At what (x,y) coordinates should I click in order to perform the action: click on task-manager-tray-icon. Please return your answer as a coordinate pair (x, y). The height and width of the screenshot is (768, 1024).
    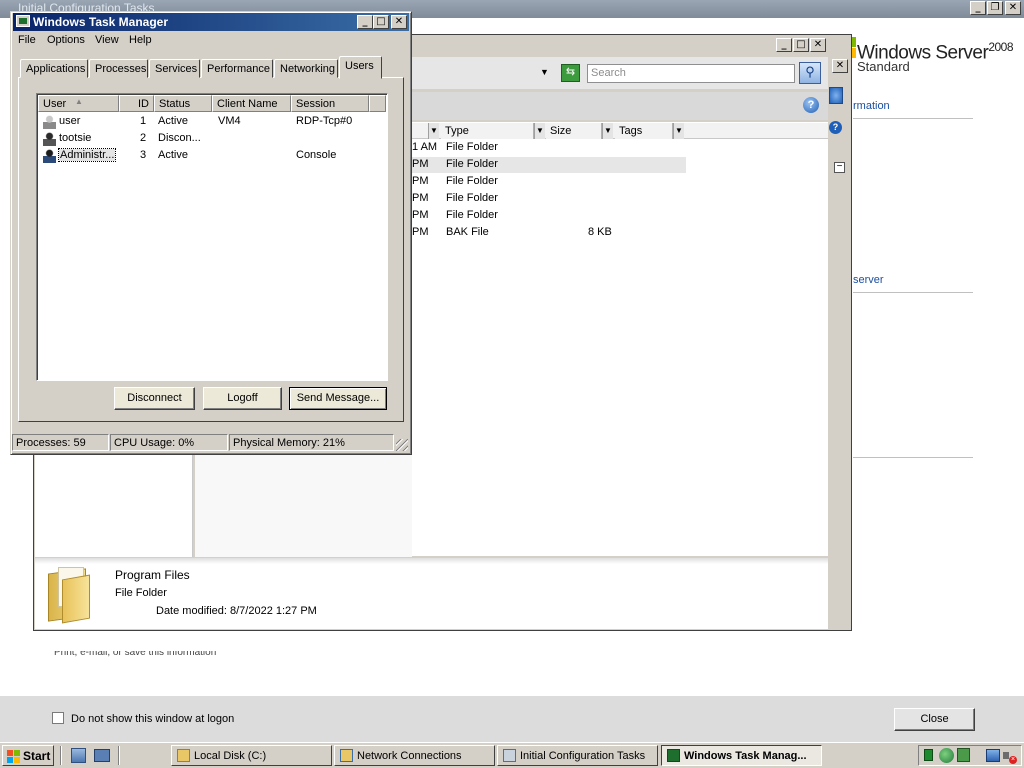
    Looking at the image, I should click on (928, 755).